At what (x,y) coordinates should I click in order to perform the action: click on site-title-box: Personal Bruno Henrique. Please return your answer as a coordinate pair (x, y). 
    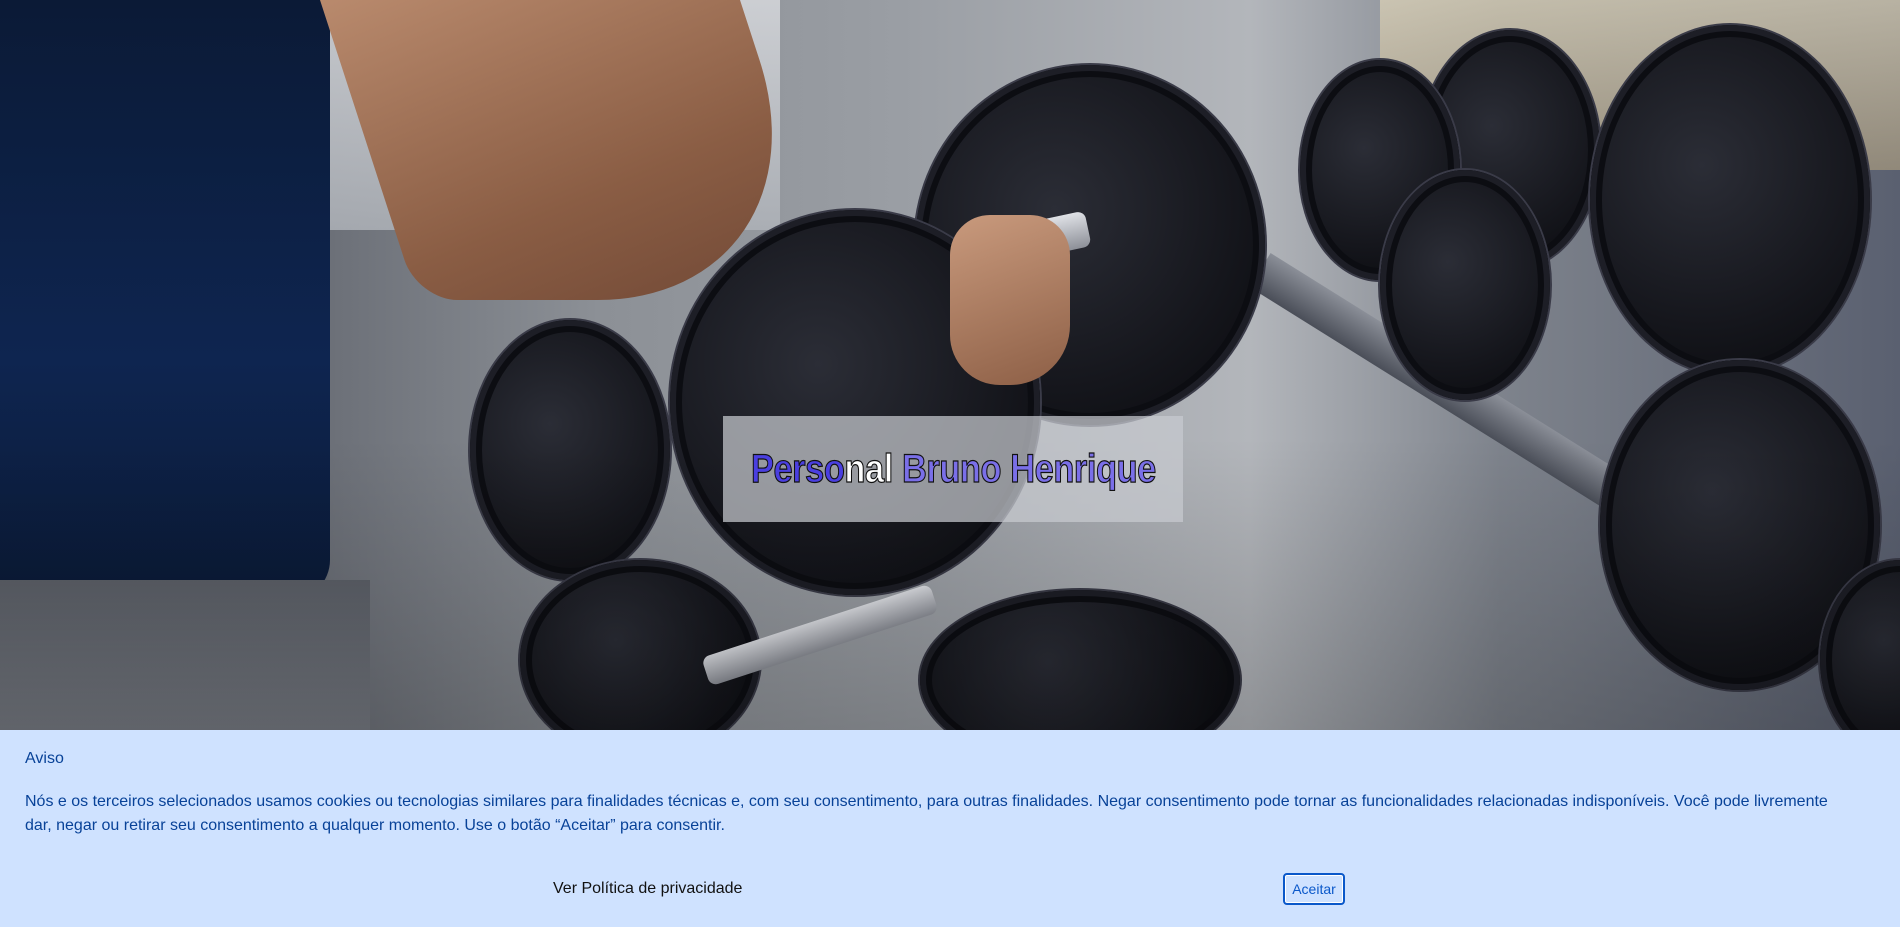
    Looking at the image, I should click on (953, 469).